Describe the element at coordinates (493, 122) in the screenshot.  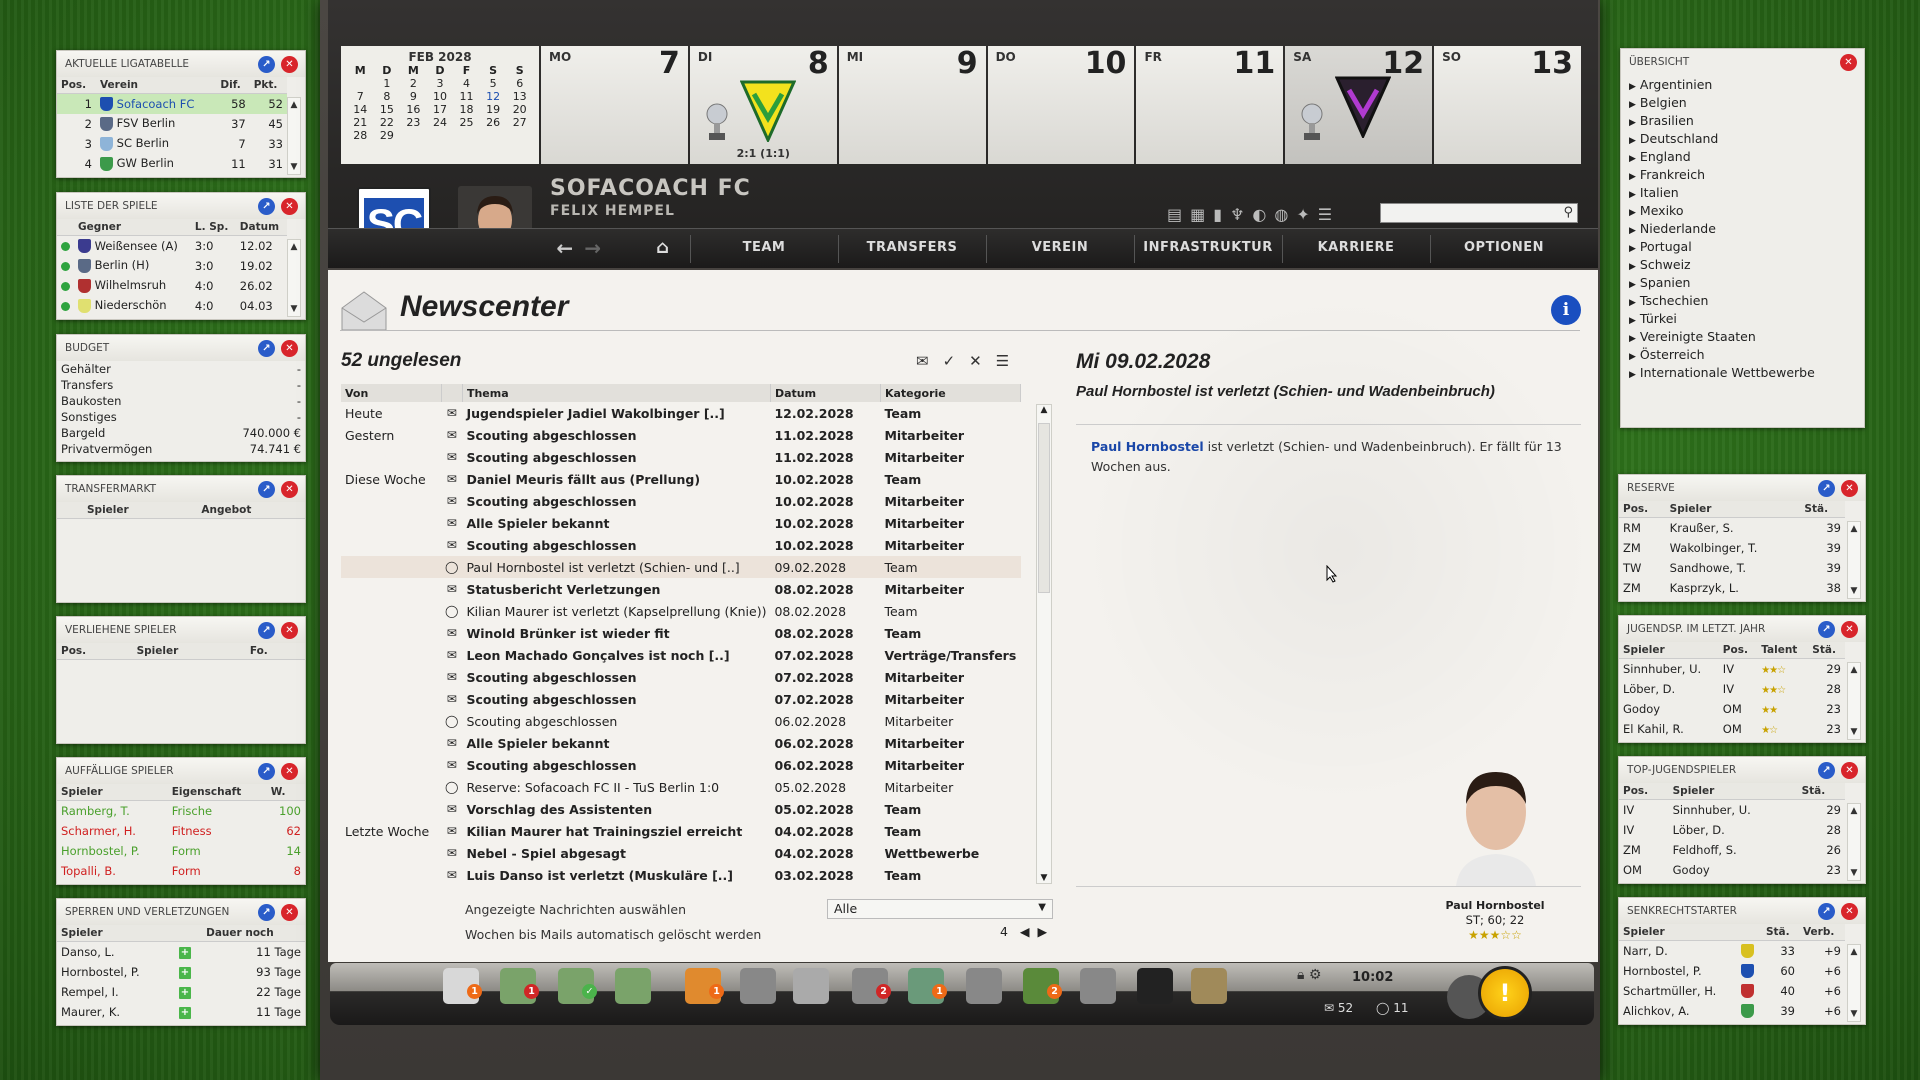
I see `calendar-date: 26` at that location.